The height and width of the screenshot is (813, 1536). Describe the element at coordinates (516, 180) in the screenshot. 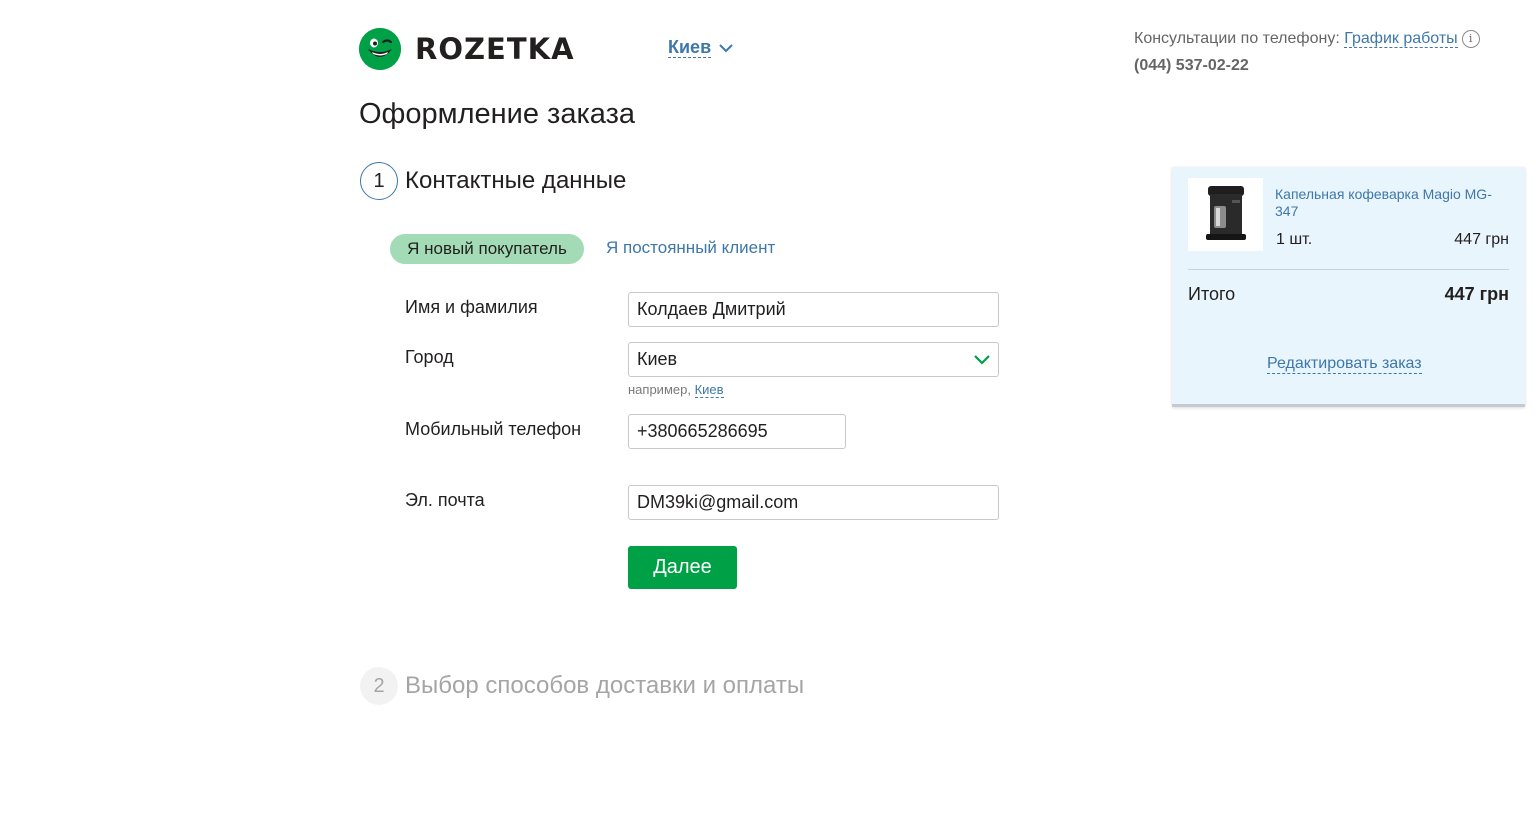

I see `step-title-contact: Контактные данные` at that location.